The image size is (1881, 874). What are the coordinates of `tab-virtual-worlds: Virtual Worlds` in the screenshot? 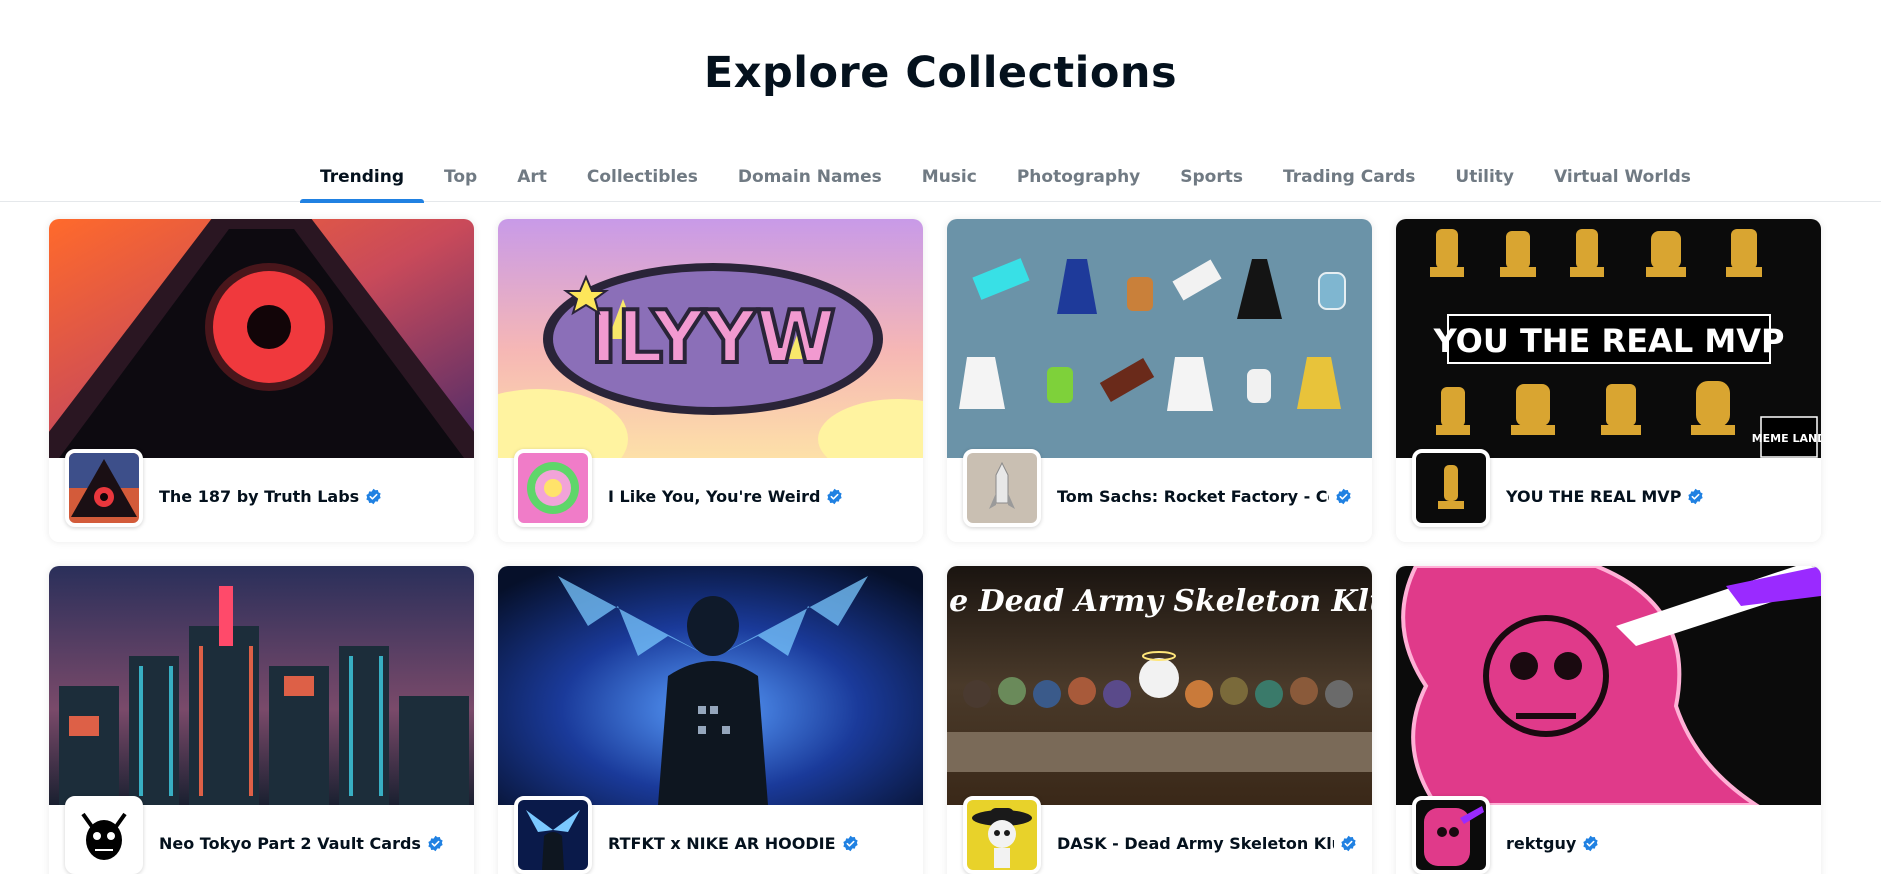 It's located at (1622, 180).